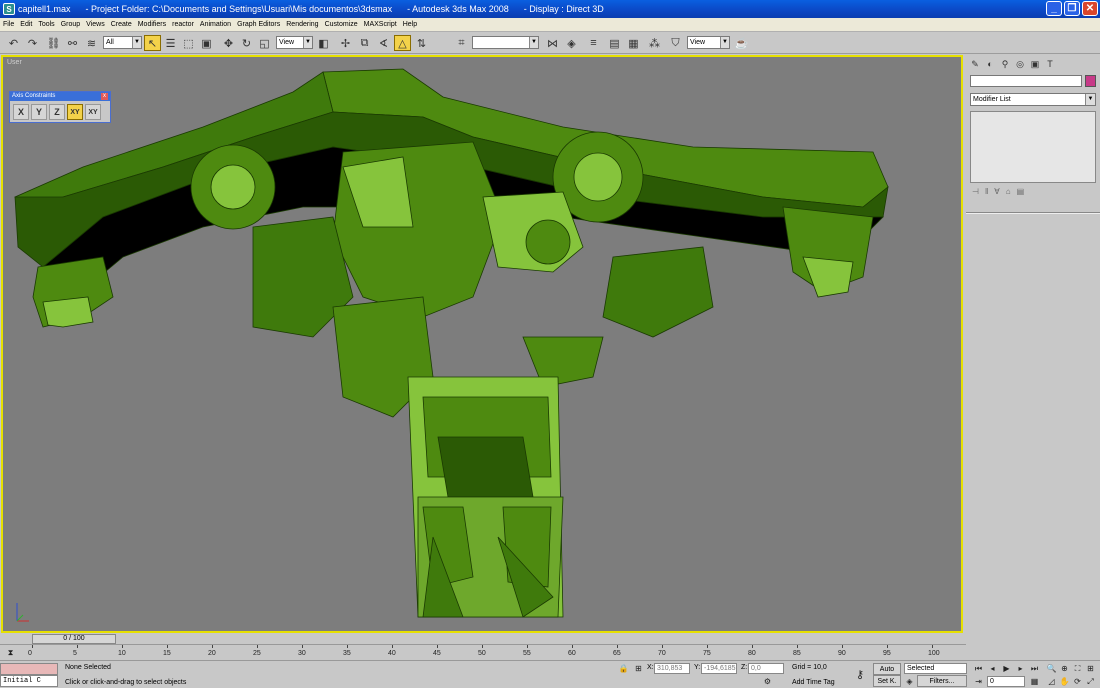  I want to click on menu-reactor: reactor, so click(183, 24).